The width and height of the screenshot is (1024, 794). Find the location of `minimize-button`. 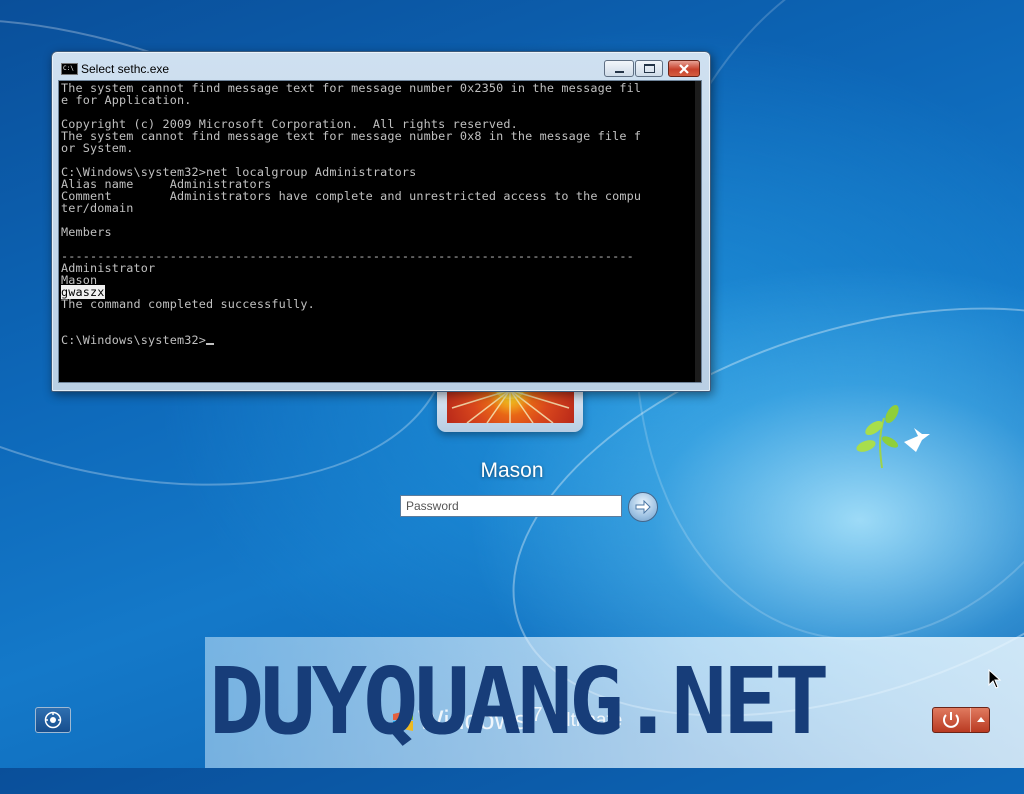

minimize-button is located at coordinates (619, 68).